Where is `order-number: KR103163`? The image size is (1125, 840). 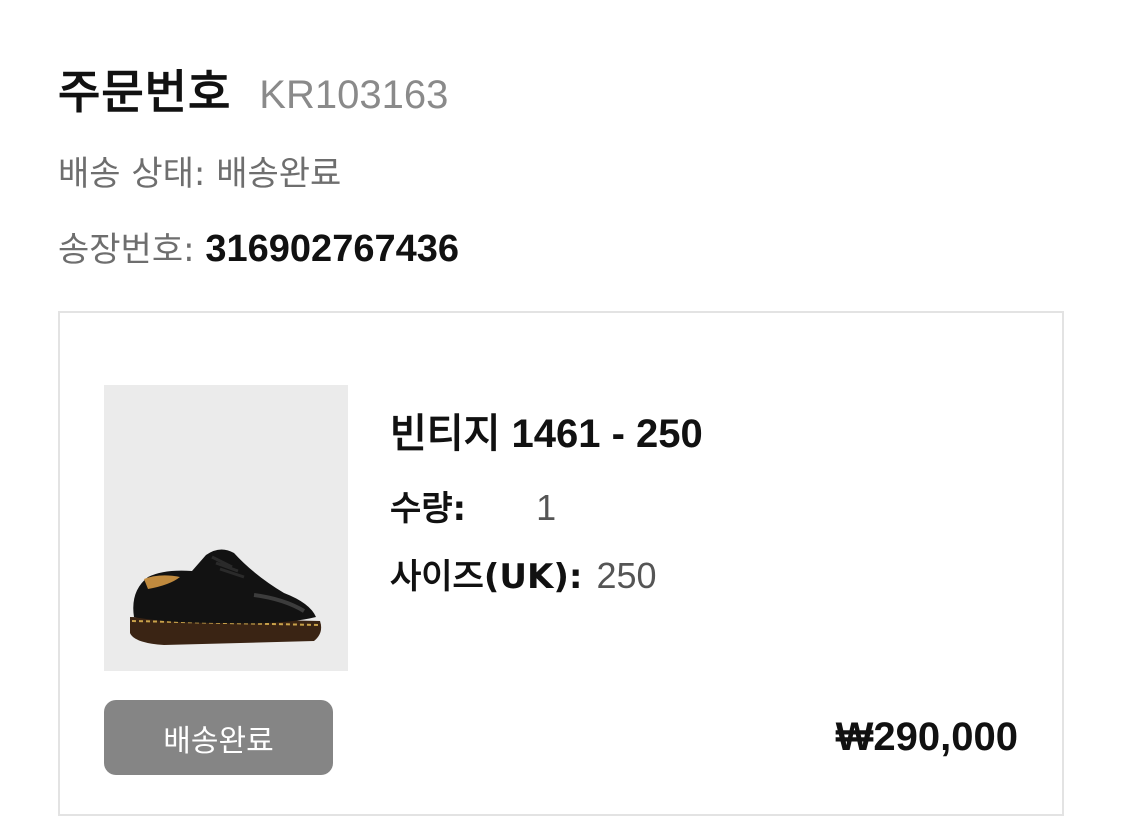 order-number: KR103163 is located at coordinates (354, 95).